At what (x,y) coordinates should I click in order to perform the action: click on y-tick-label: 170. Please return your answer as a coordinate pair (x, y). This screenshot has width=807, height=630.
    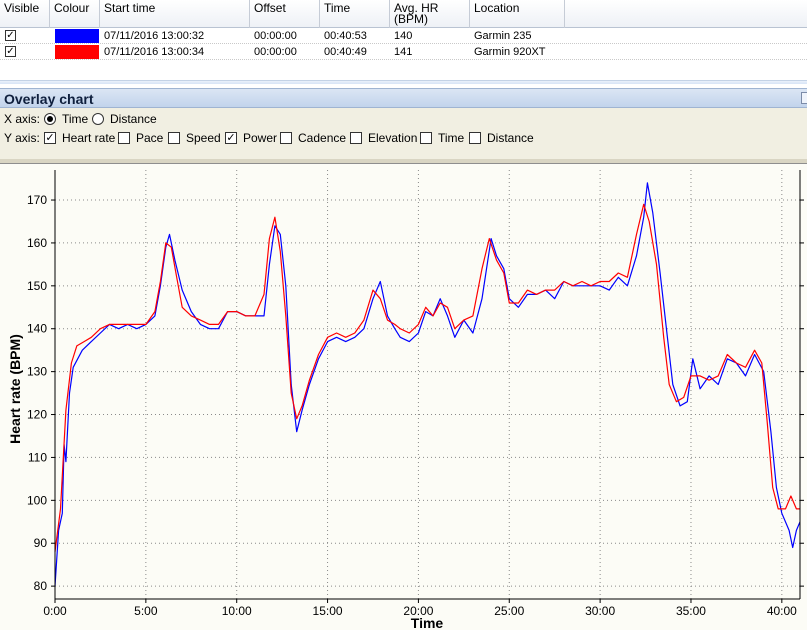
    Looking at the image, I should click on (37, 200).